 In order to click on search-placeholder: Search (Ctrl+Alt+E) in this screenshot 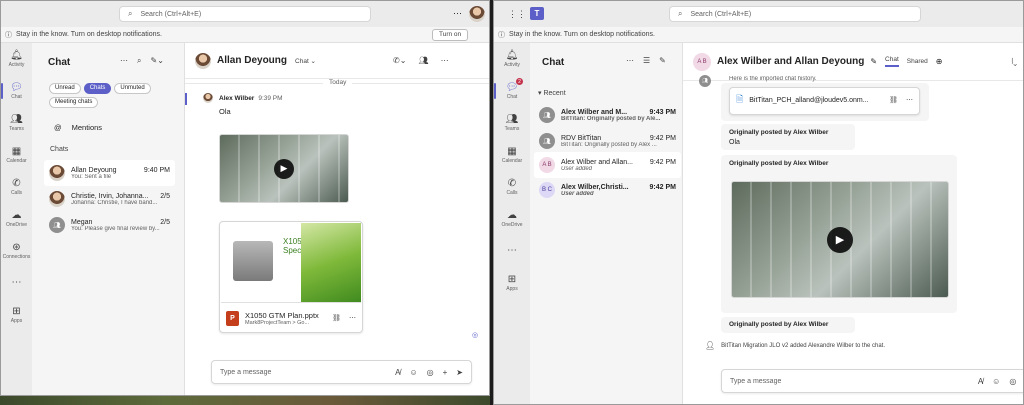, I will do `click(171, 14)`.